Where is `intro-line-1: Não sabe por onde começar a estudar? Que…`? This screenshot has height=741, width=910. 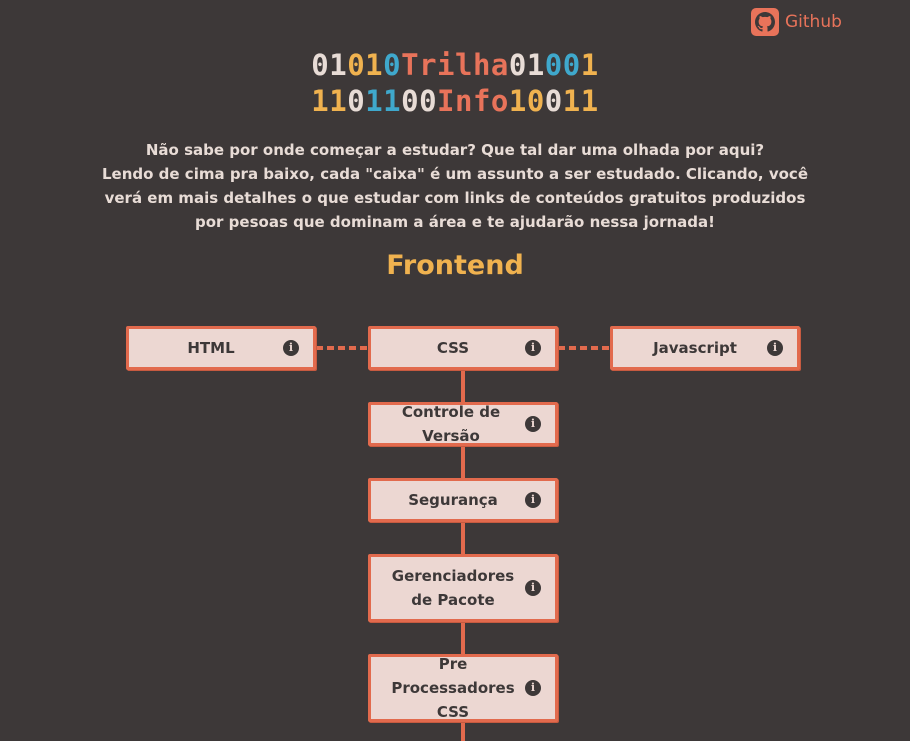 intro-line-1: Não sabe por onde começar a estudar? Que… is located at coordinates (455, 150).